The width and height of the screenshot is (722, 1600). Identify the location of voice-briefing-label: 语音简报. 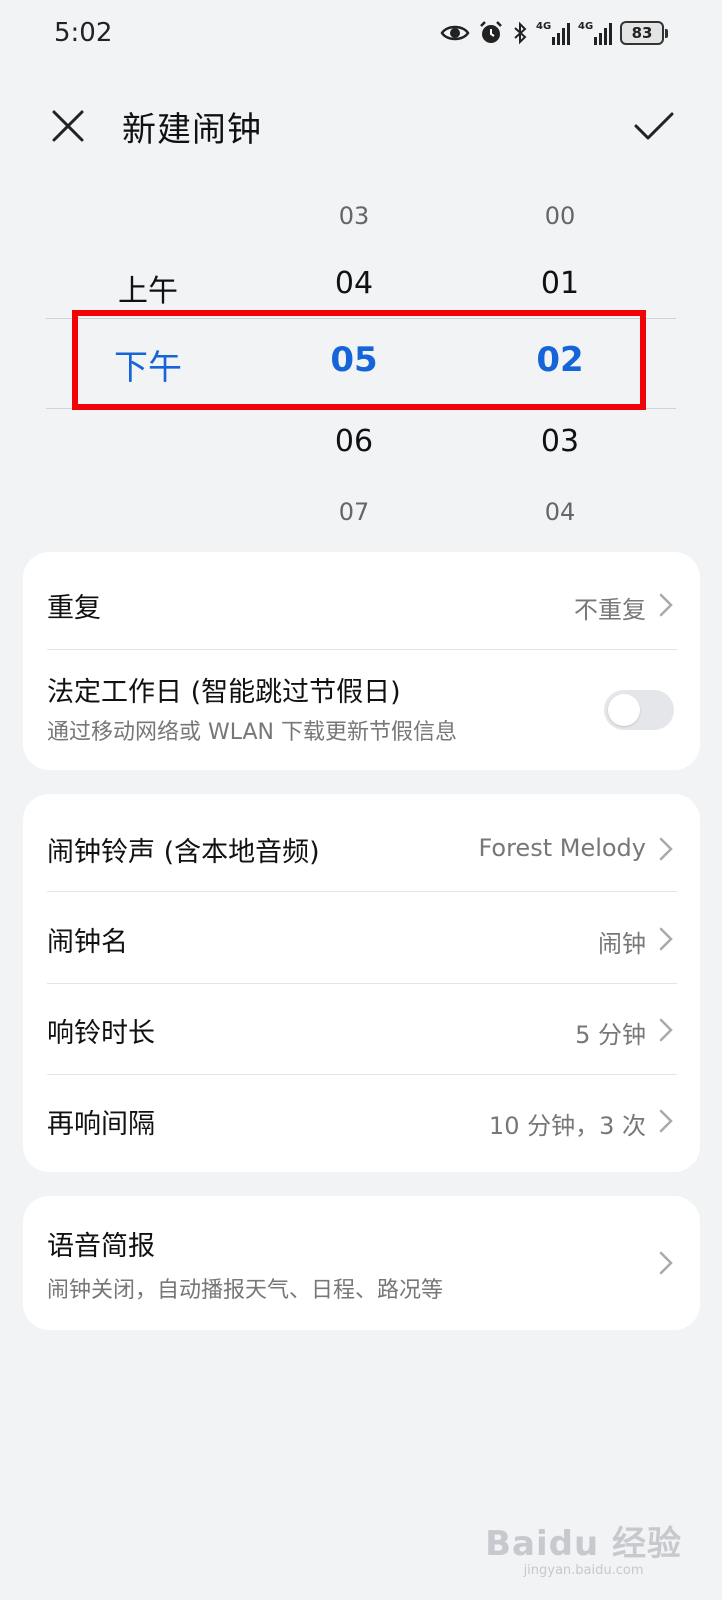
(101, 1246).